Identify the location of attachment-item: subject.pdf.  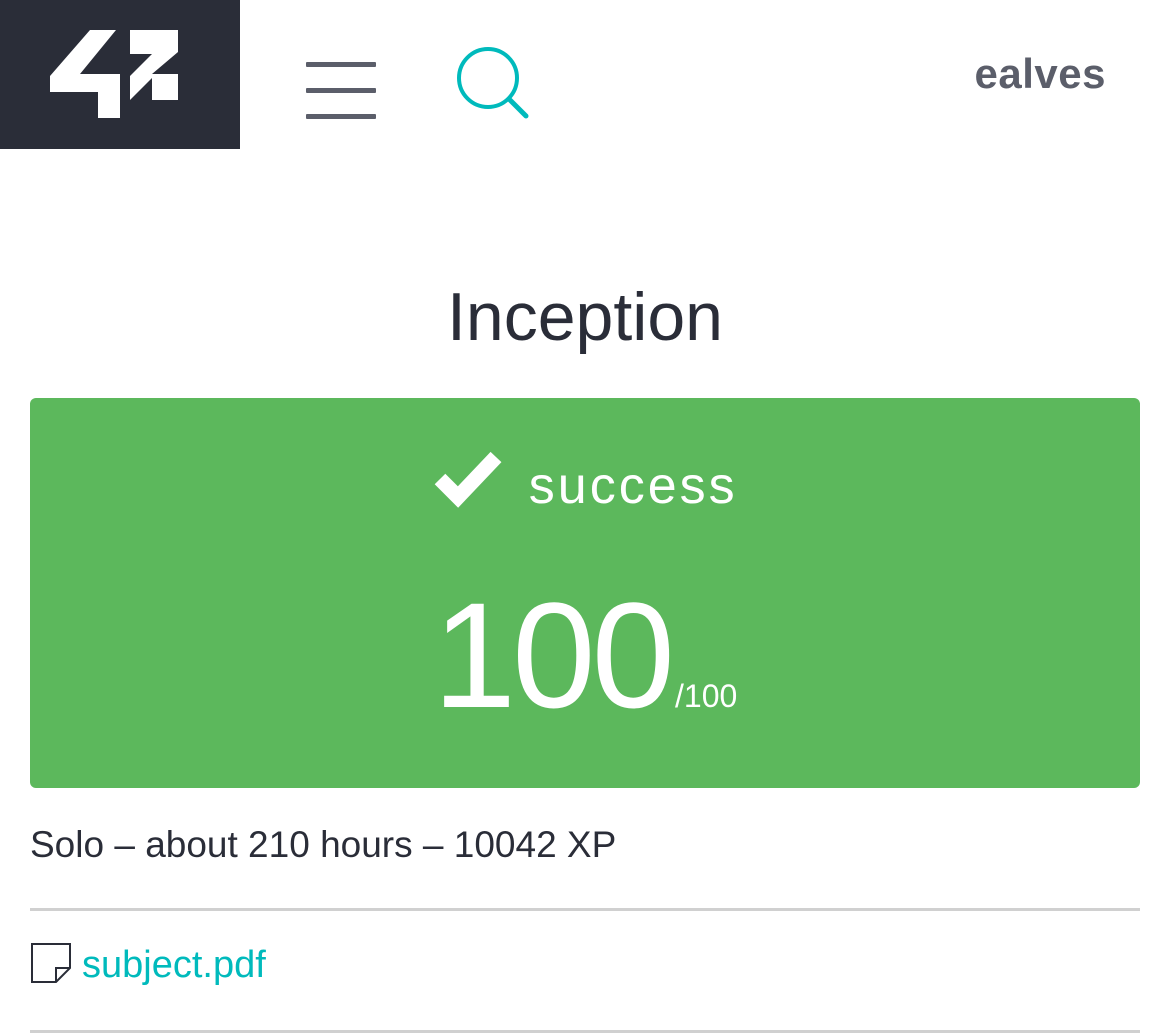
(148, 965).